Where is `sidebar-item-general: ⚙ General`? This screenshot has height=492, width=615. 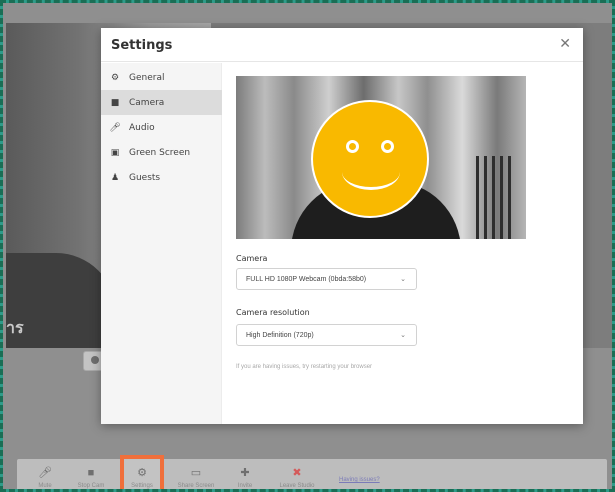 sidebar-item-general: ⚙ General is located at coordinates (161, 77).